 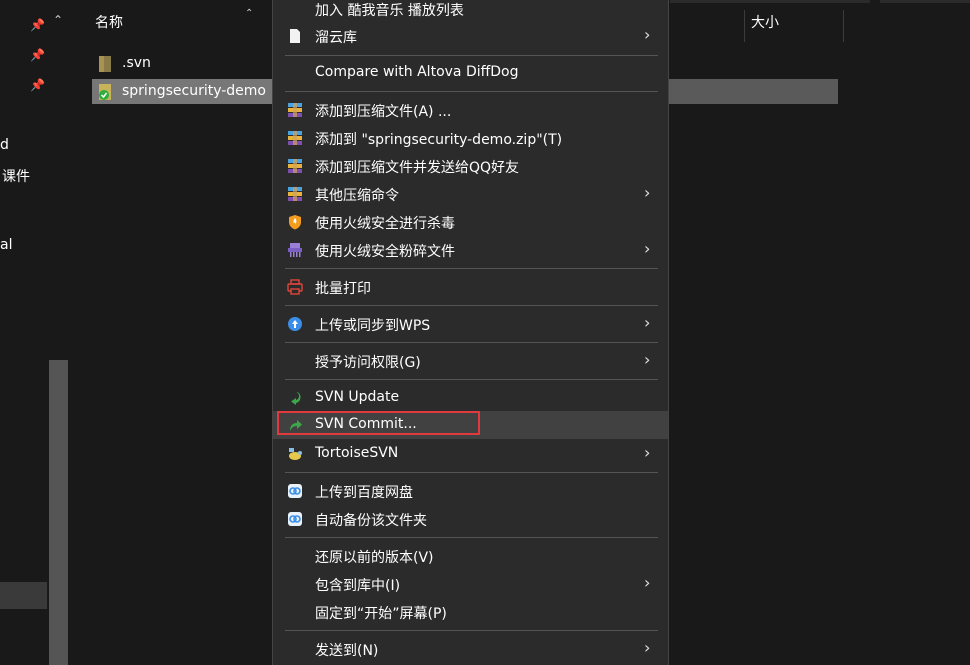 I want to click on menu-item-label: 发送到(N), so click(x=347, y=651).